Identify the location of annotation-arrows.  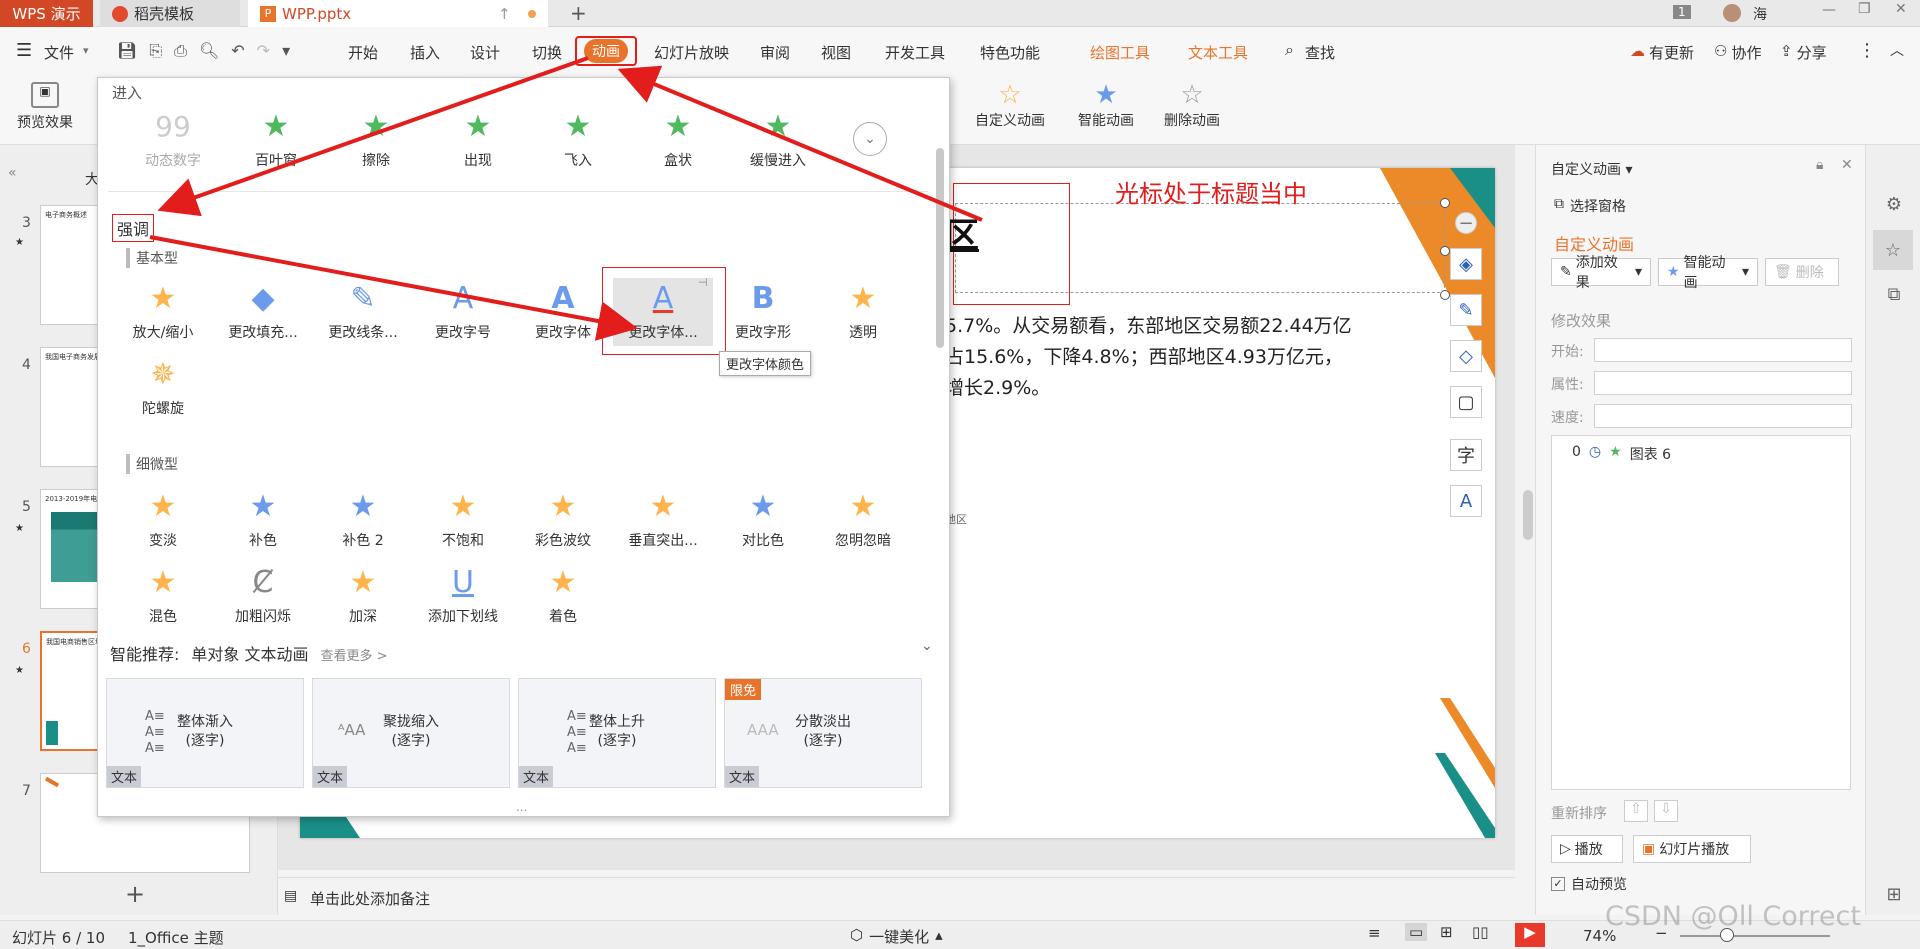
(566, 198).